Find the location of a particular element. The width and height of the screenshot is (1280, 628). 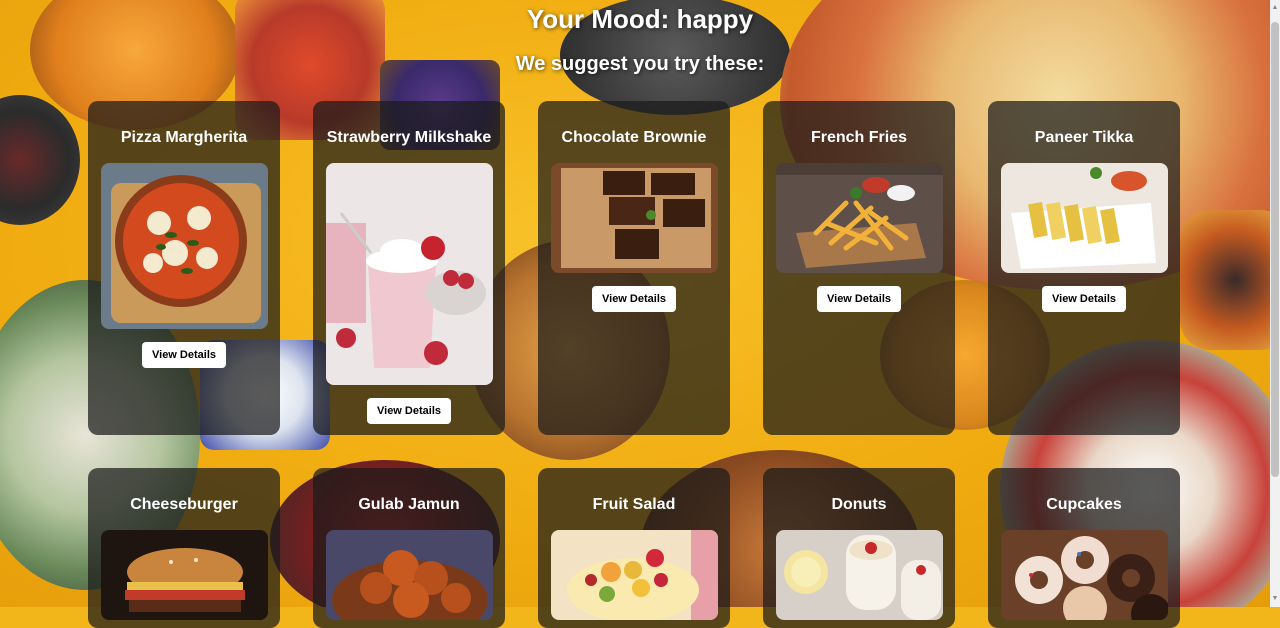

food-name: Strawberry Milkshake is located at coordinates (409, 137).